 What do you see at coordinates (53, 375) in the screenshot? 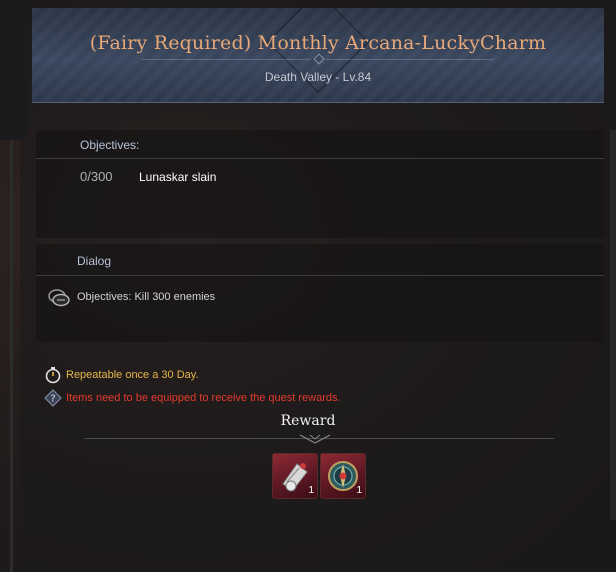
I see `stopwatch-icon` at bounding box center [53, 375].